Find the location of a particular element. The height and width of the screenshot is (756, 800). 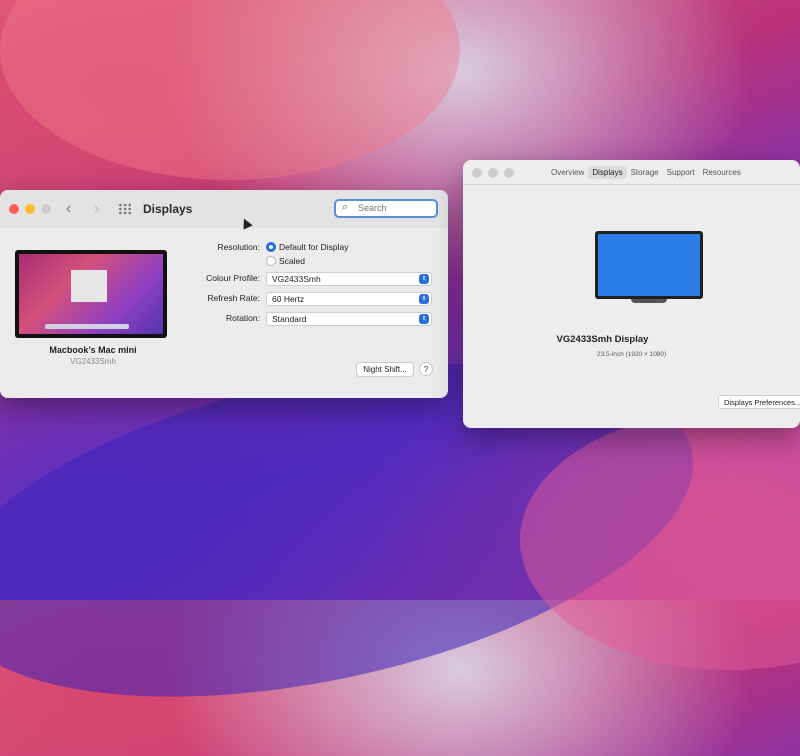

display-name: VG2433Smh Display is located at coordinates (602, 339).